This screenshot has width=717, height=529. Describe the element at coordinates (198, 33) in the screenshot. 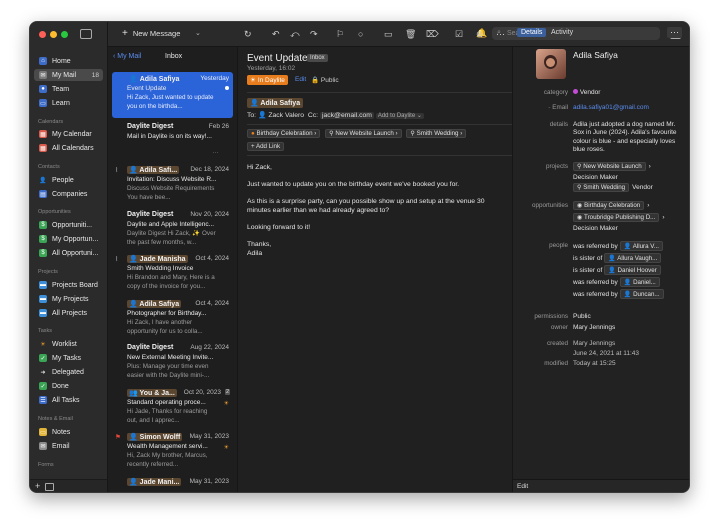

I see `new-message-dropdown-icon: ⌄` at that location.